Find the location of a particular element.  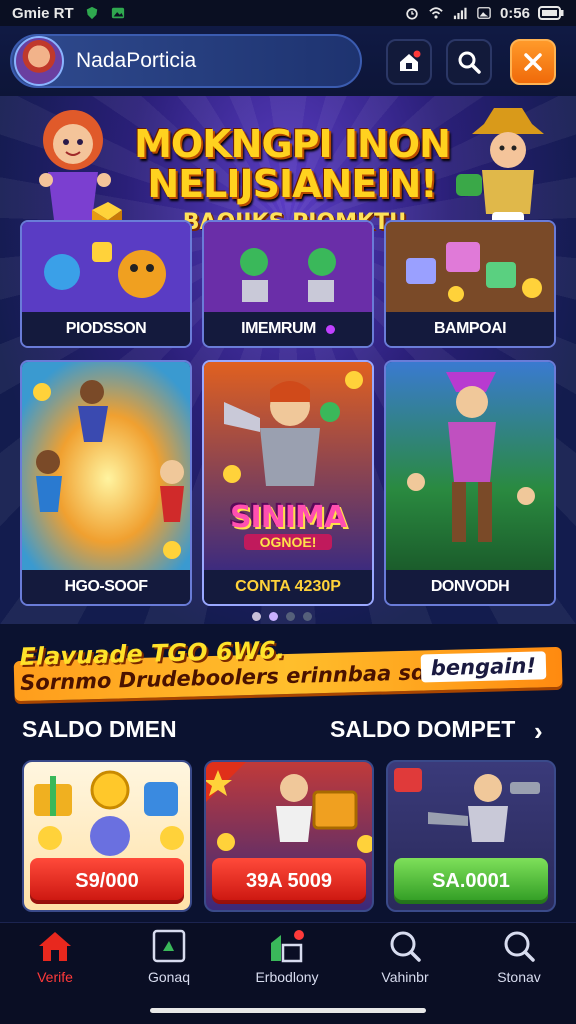

search-button is located at coordinates (469, 62).